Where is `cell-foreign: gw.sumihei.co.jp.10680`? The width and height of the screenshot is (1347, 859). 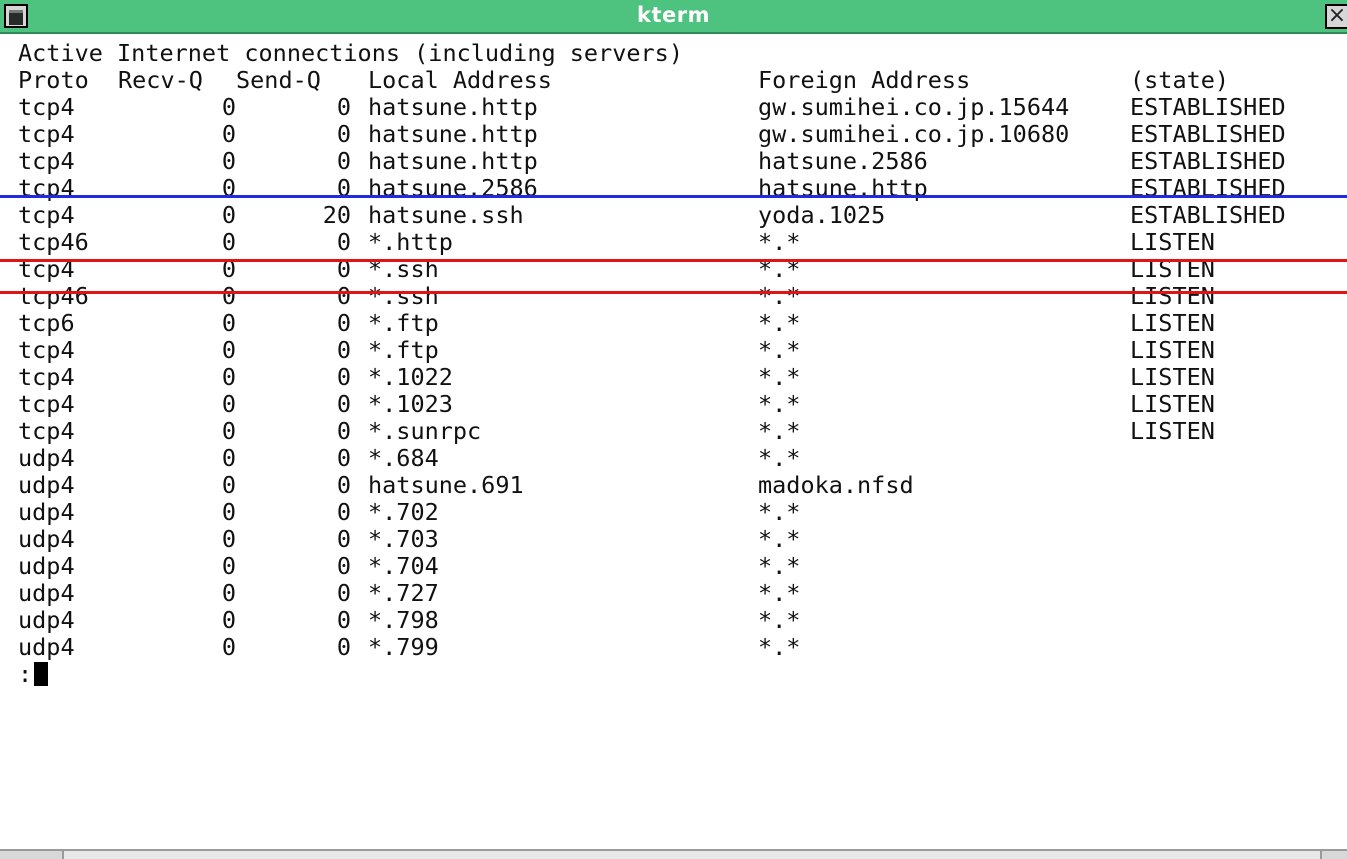 cell-foreign: gw.sumihei.co.jp.10680 is located at coordinates (914, 134).